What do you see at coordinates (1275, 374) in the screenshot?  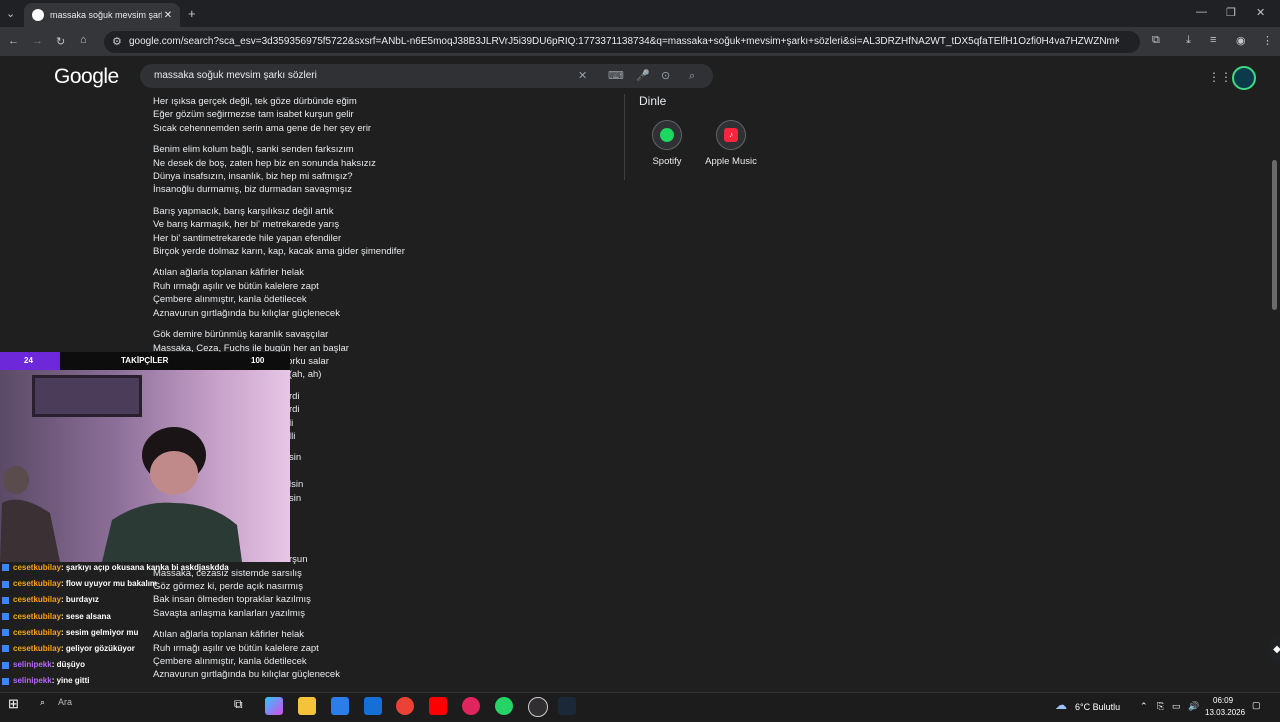 I see `scrollbar` at bounding box center [1275, 374].